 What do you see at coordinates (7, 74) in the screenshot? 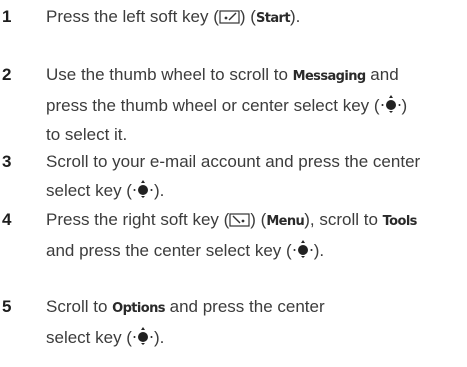
I see `step-number: 2` at bounding box center [7, 74].